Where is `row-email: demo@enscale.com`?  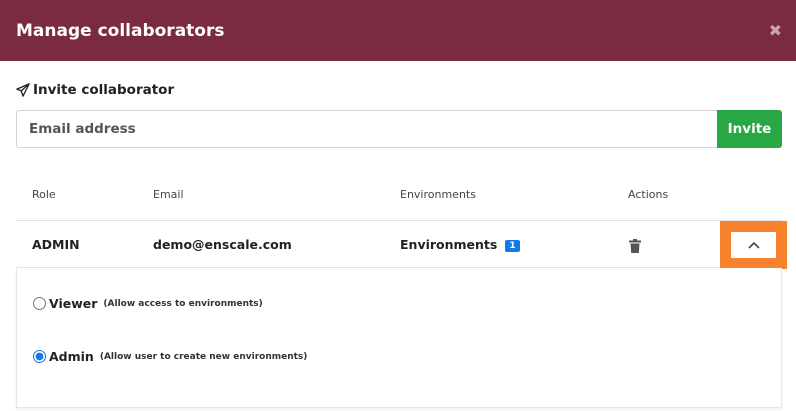 row-email: demo@enscale.com is located at coordinates (222, 244).